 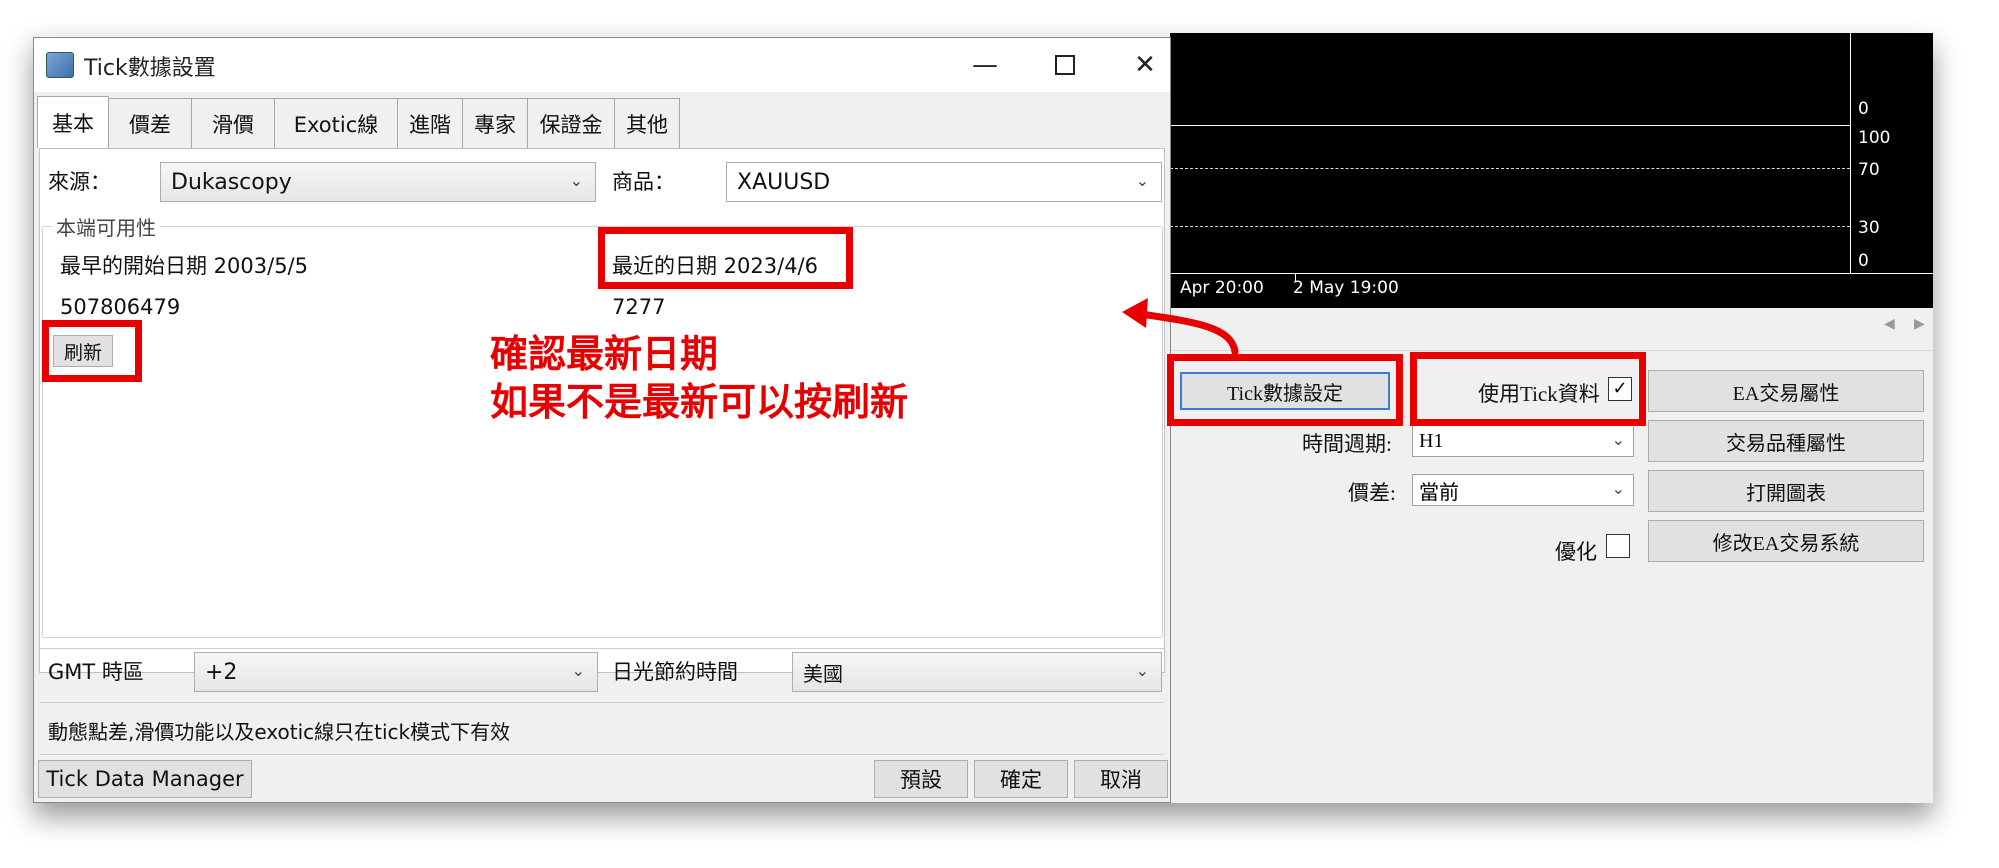 What do you see at coordinates (1869, 228) in the screenshot?
I see `axis-label-y: 30` at bounding box center [1869, 228].